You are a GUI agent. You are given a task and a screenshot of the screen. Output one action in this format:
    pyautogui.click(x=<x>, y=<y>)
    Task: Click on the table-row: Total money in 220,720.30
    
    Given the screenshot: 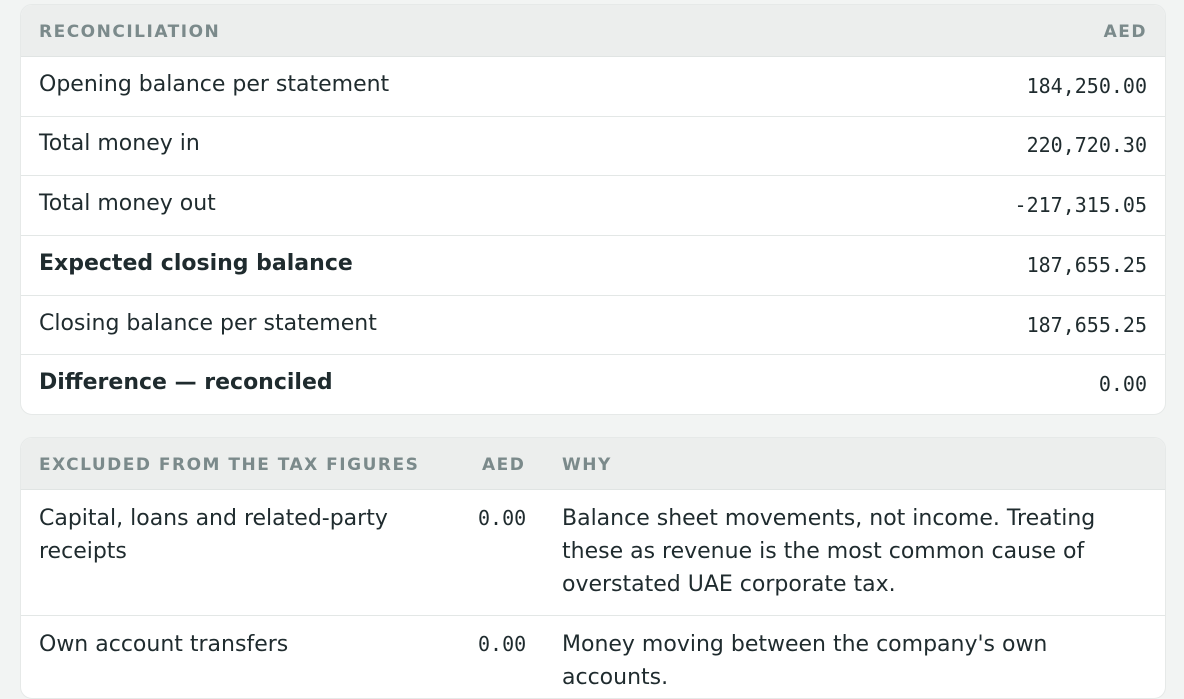 What is the action you would take?
    pyautogui.click(x=593, y=146)
    